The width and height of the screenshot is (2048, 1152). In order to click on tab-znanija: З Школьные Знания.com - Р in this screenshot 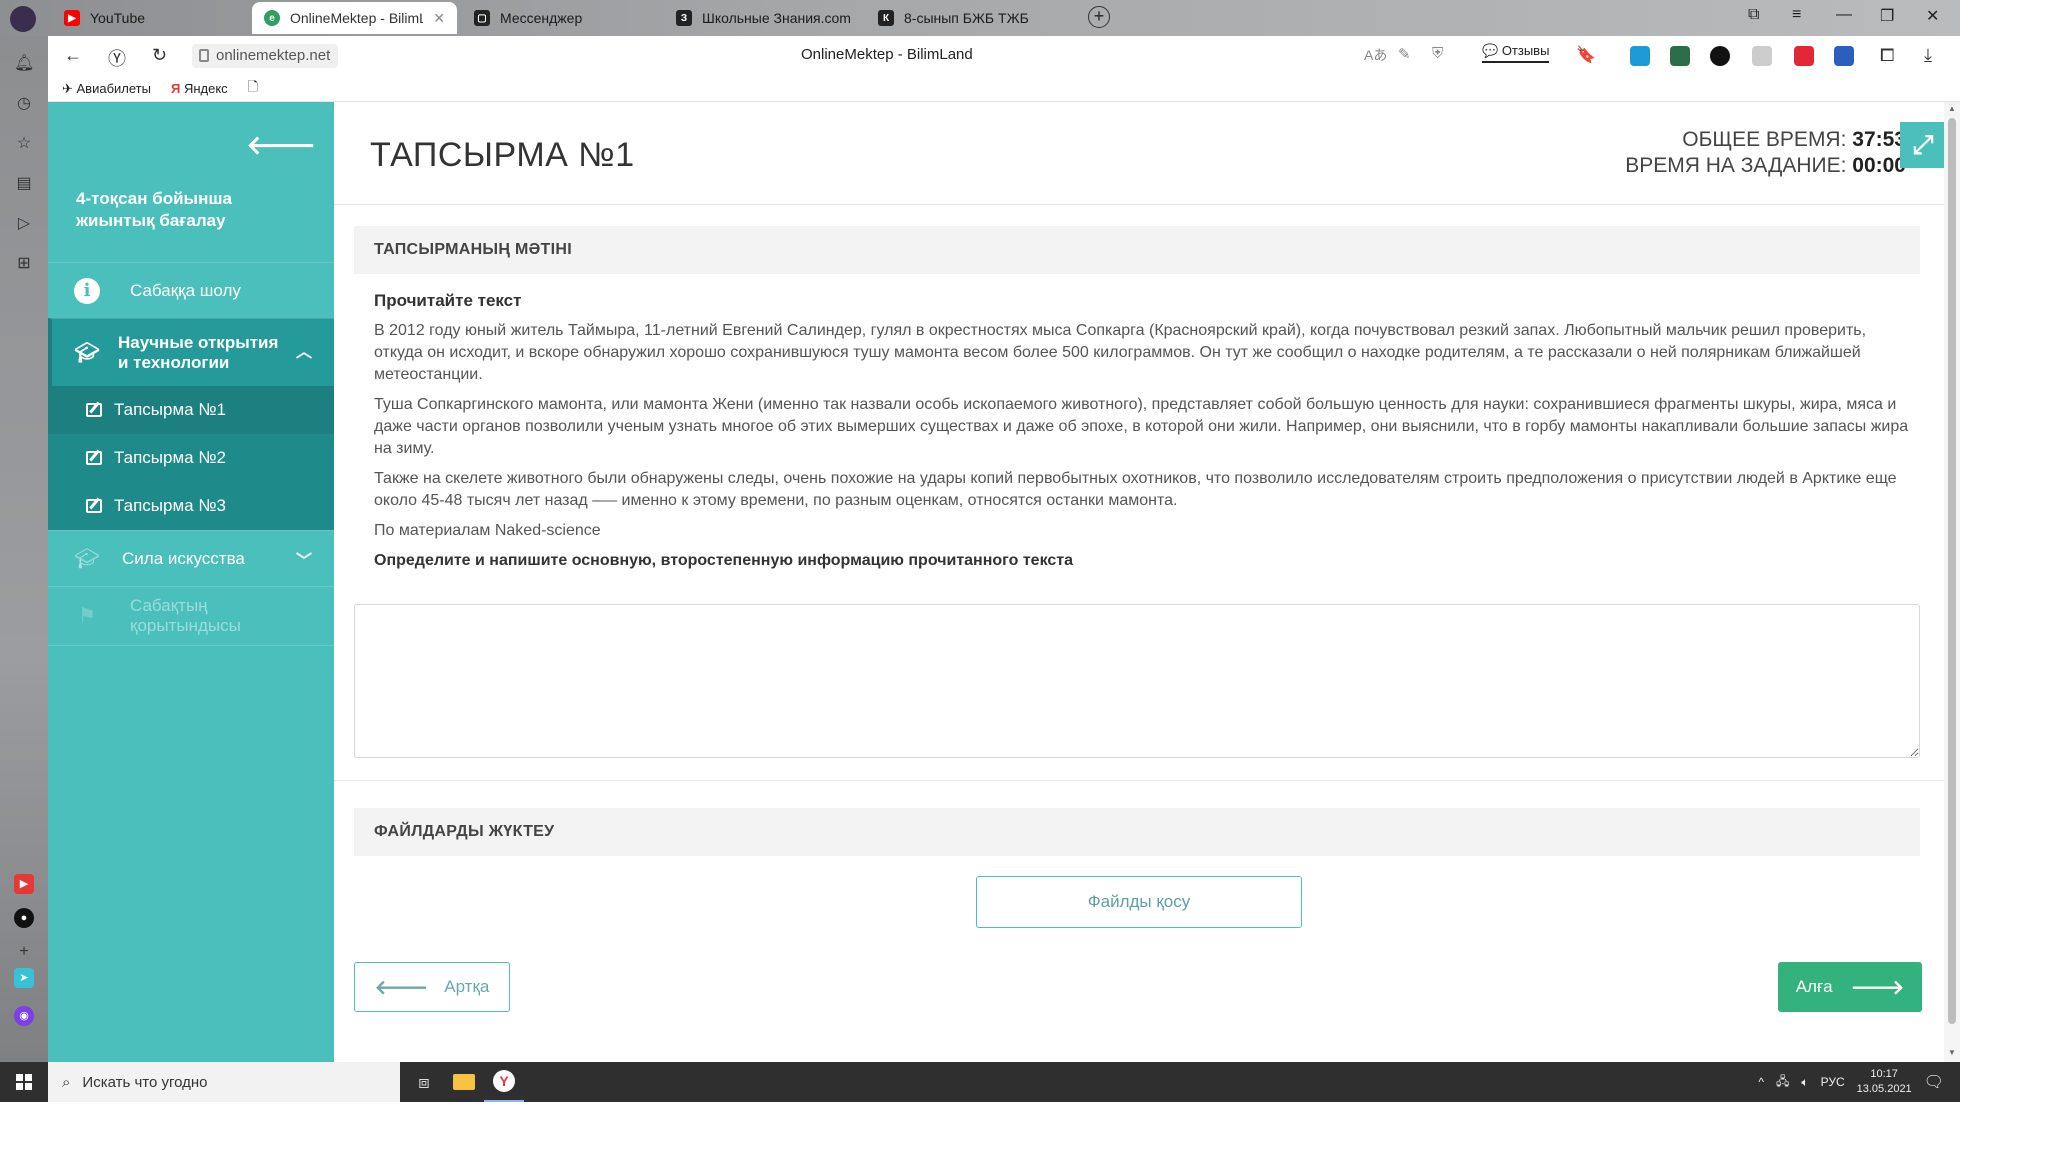, I will do `click(764, 18)`.